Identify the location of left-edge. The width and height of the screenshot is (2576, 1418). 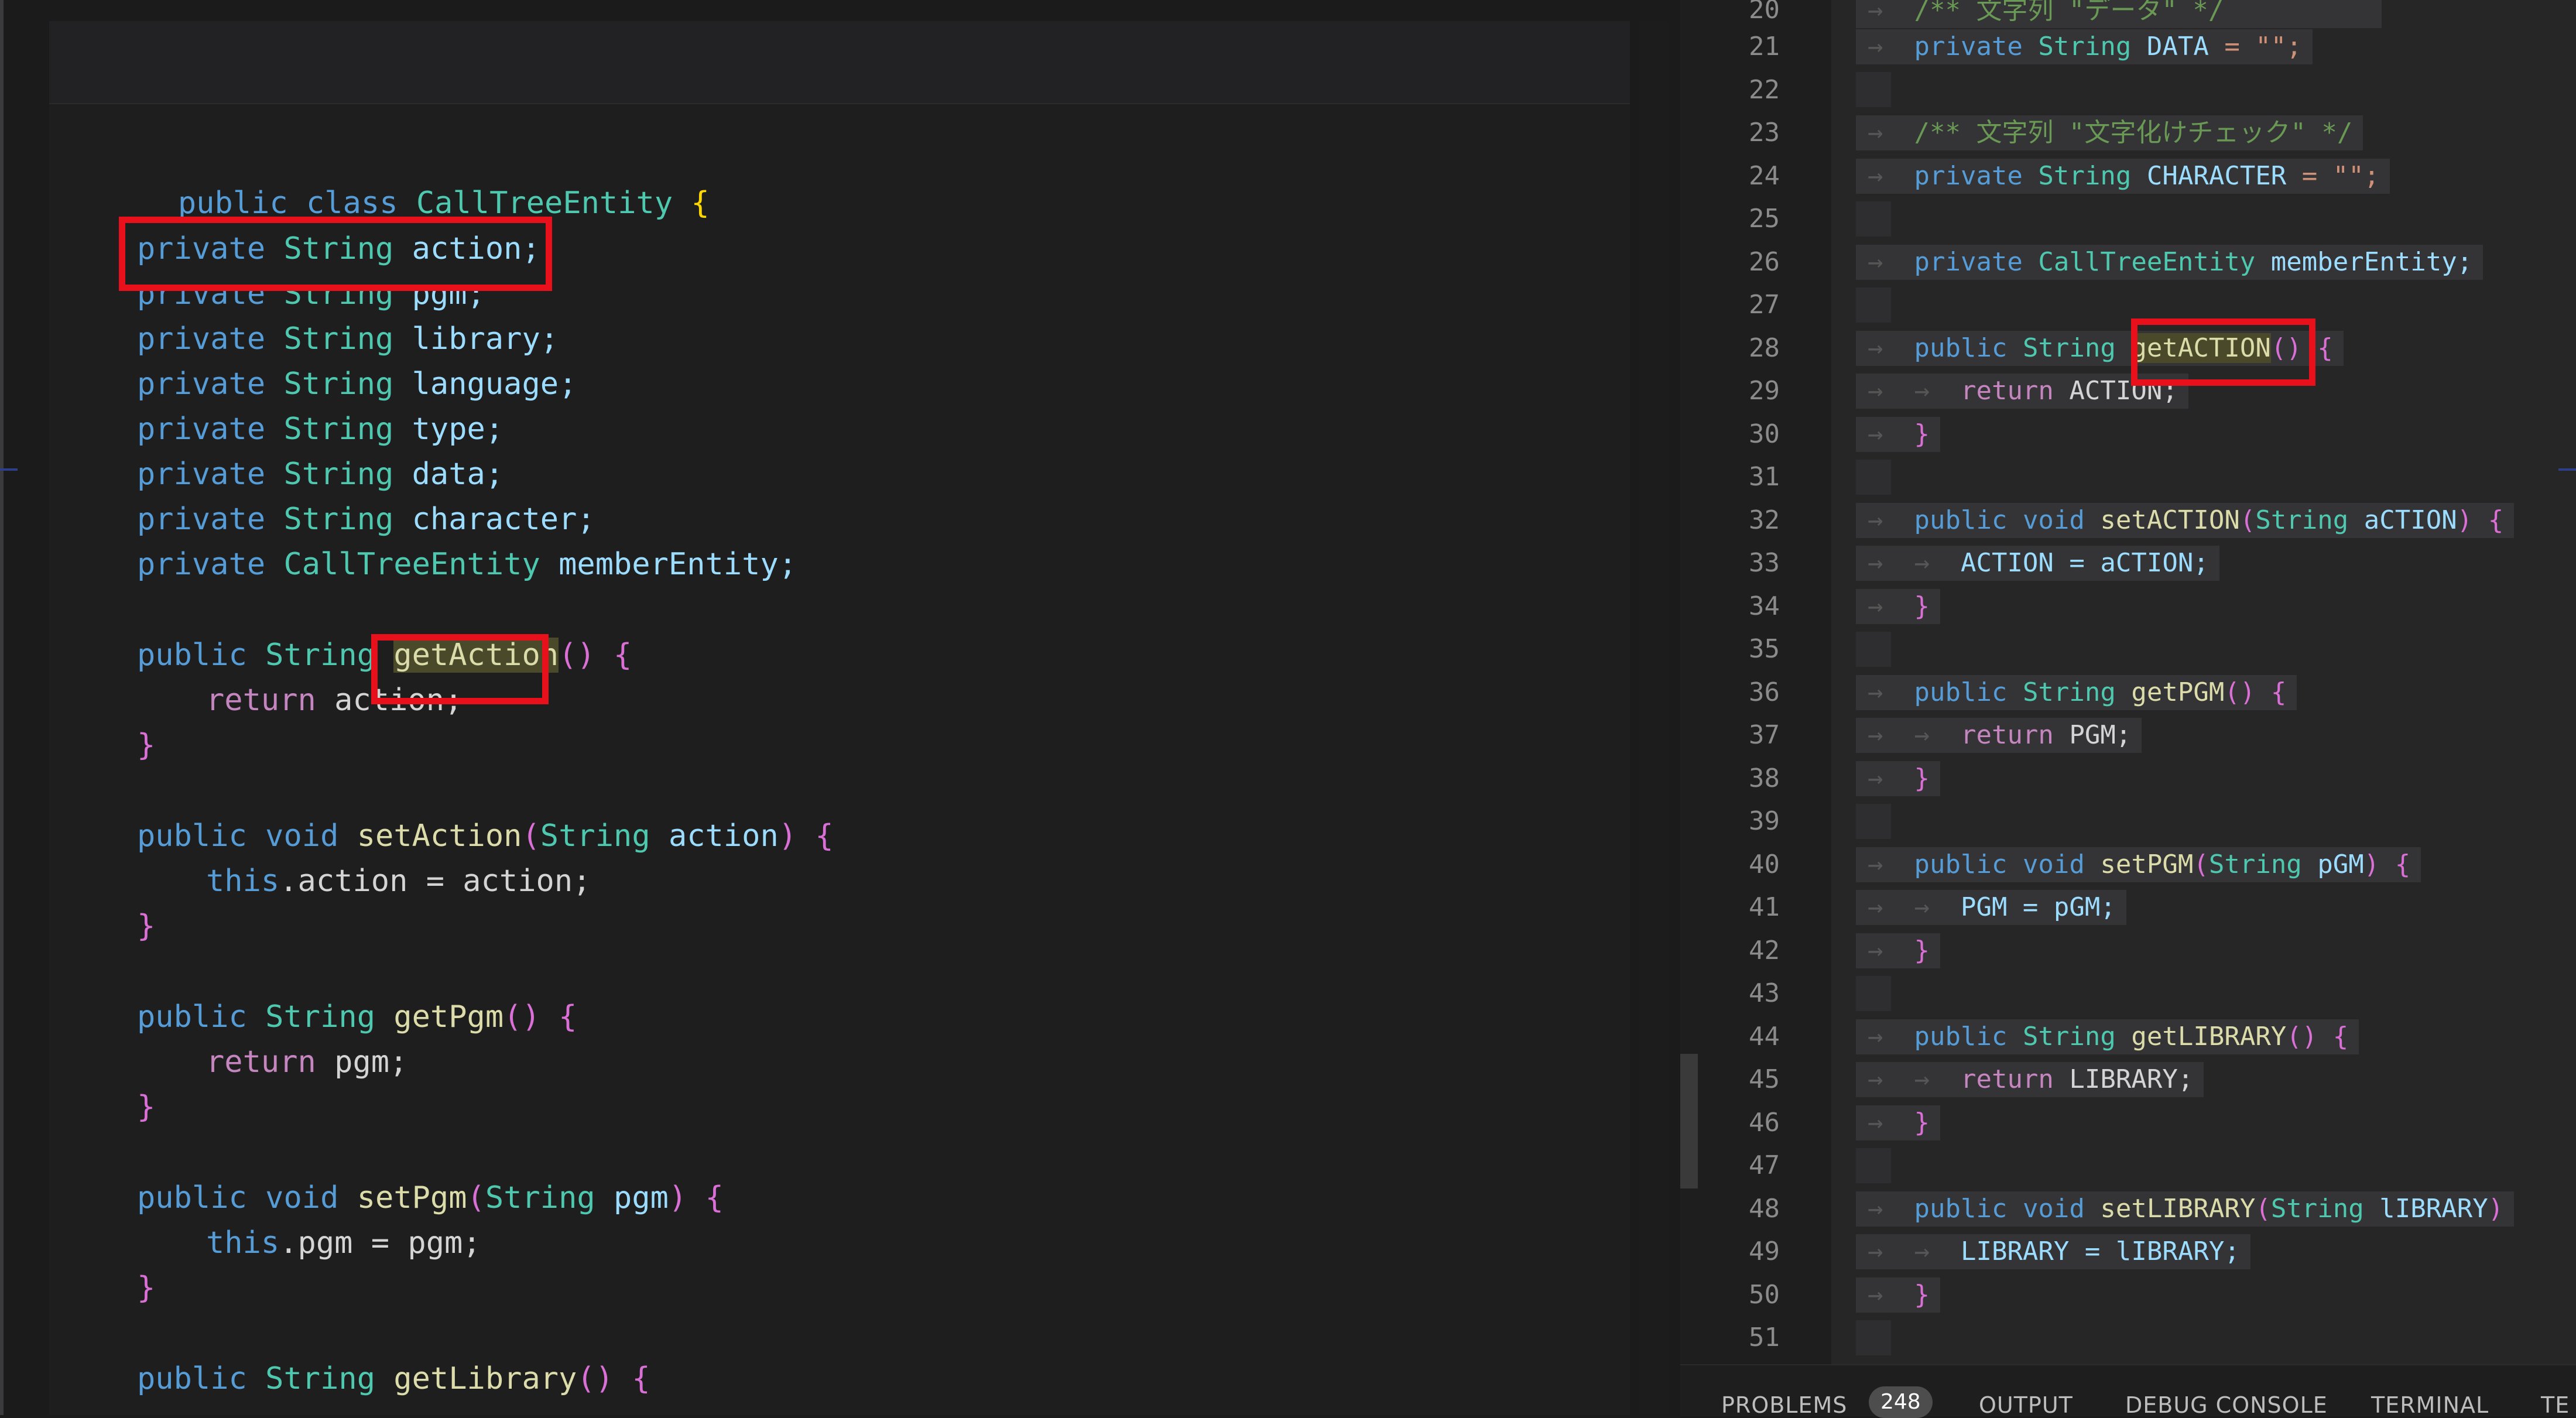
(2, 707).